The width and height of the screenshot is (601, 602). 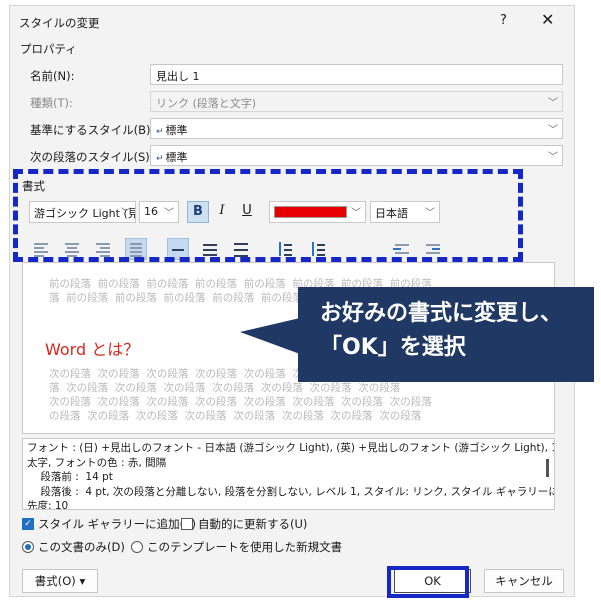 I want to click on add-gallery-label: スタイル ギャラリーに追加(S), so click(x=117, y=524).